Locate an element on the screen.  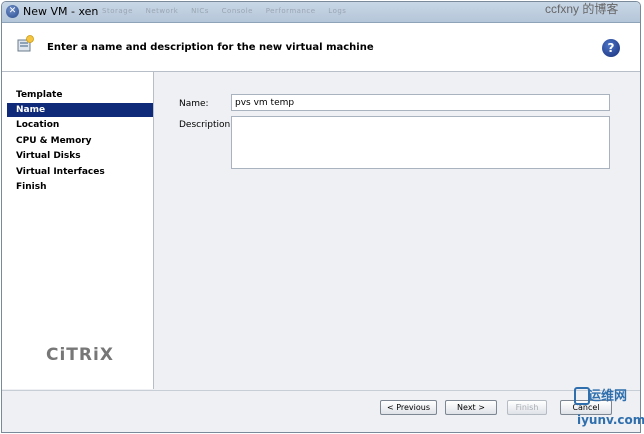
citrix-logo: CiTRiX is located at coordinates (80, 355).